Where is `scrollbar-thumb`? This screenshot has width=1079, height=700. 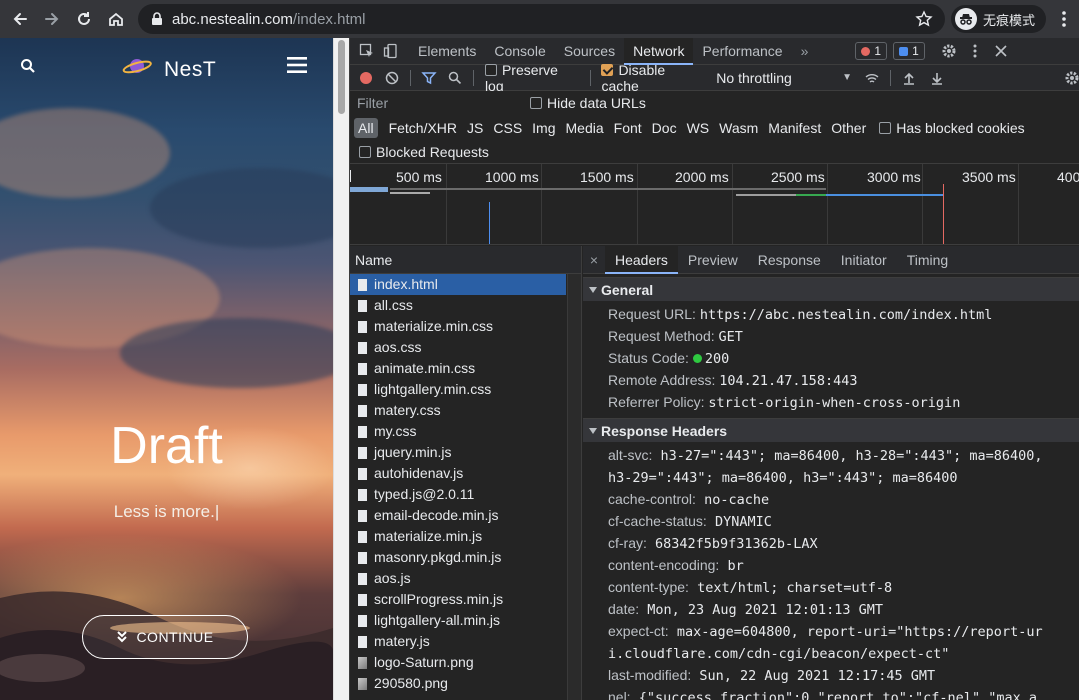 scrollbar-thumb is located at coordinates (341, 77).